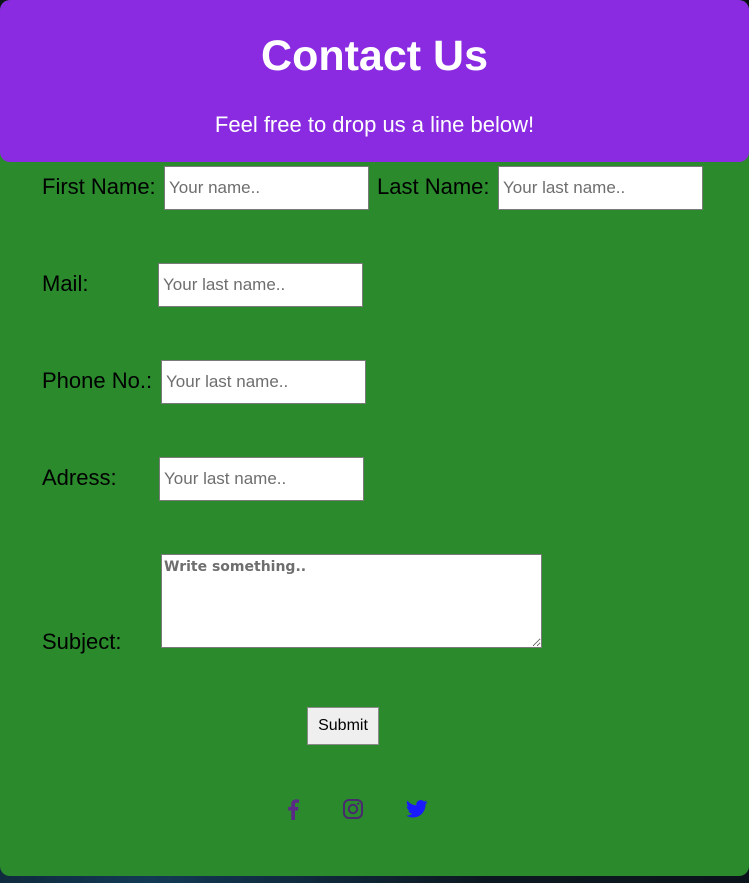 The image size is (749, 883). Describe the element at coordinates (260, 285) in the screenshot. I see `mail-field` at that location.